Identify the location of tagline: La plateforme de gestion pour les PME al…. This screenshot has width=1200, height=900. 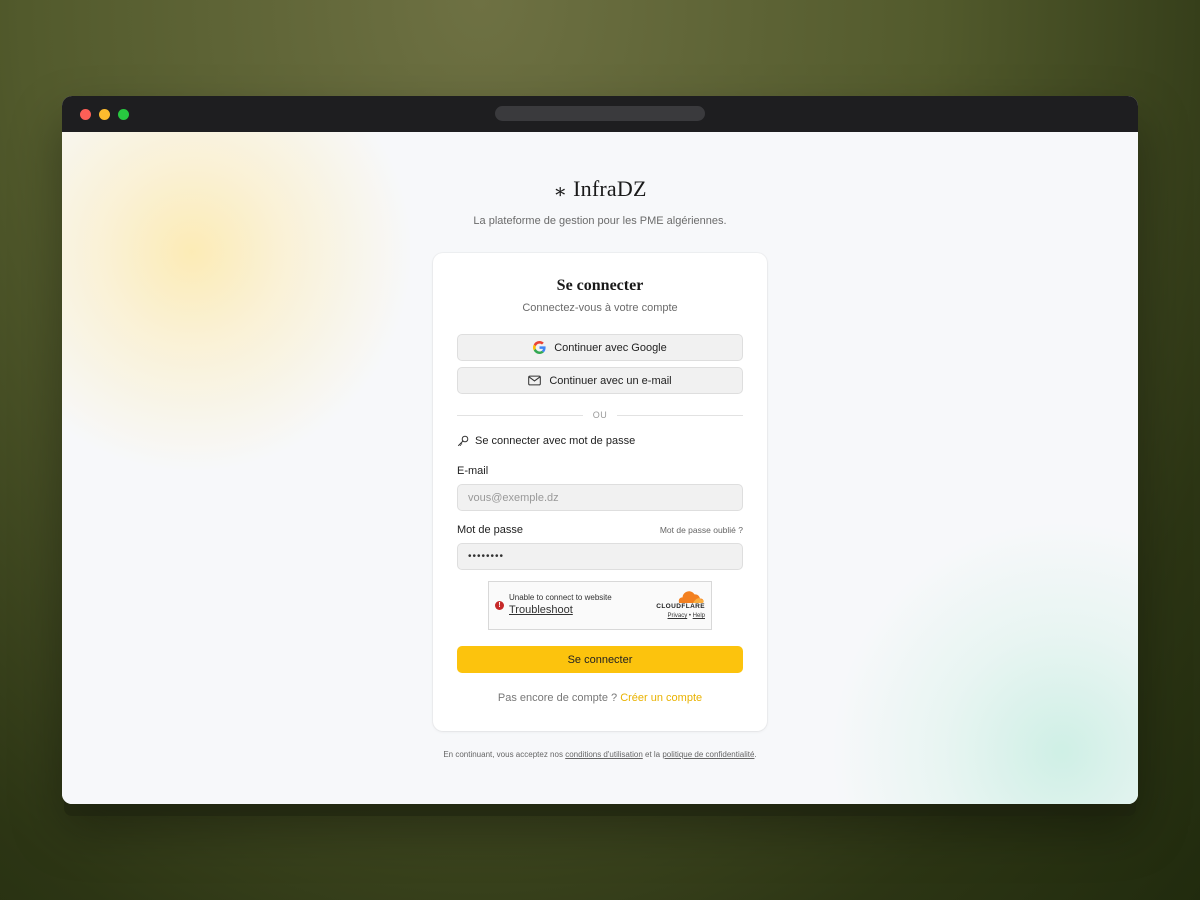
(600, 221).